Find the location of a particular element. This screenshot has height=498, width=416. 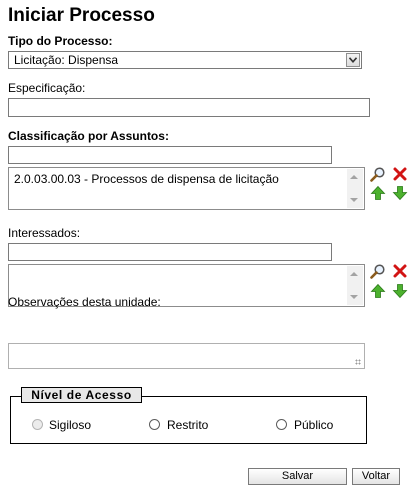

tipo-processo-value: Licitação: Dispensa is located at coordinates (66, 60).